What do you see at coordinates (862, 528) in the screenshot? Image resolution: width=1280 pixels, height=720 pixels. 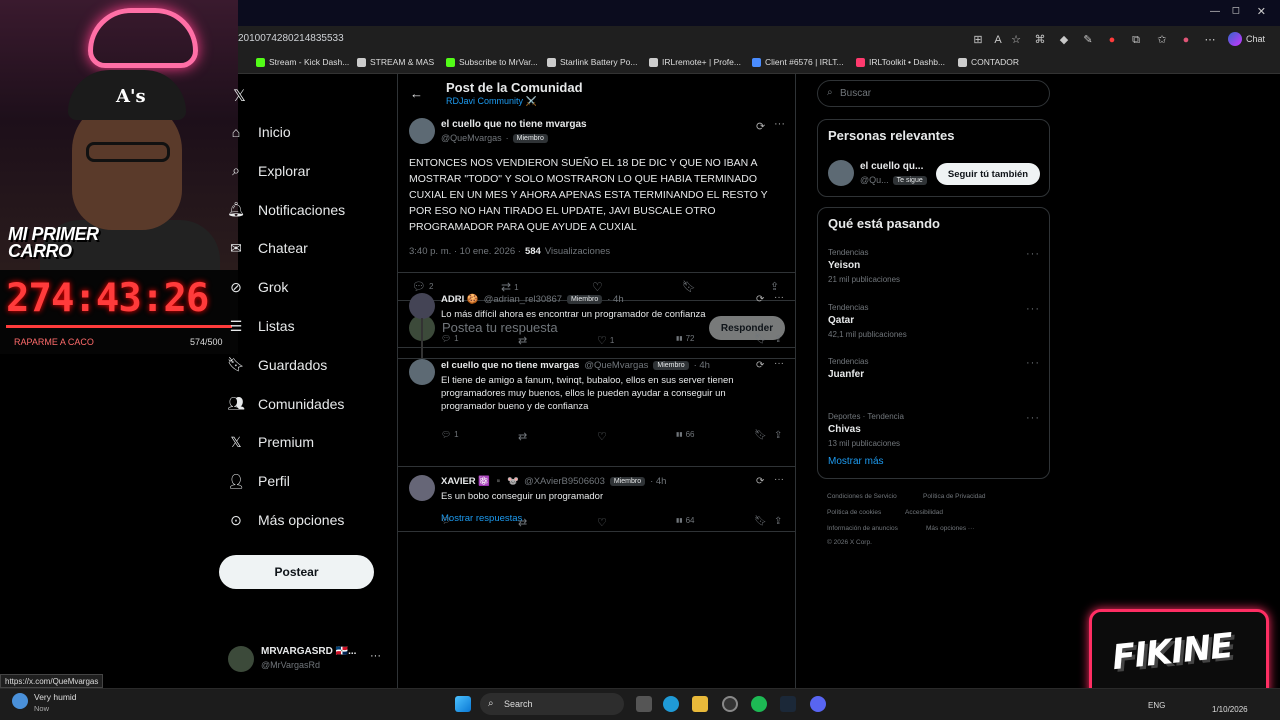 I see `footer-link: Información de anuncios` at bounding box center [862, 528].